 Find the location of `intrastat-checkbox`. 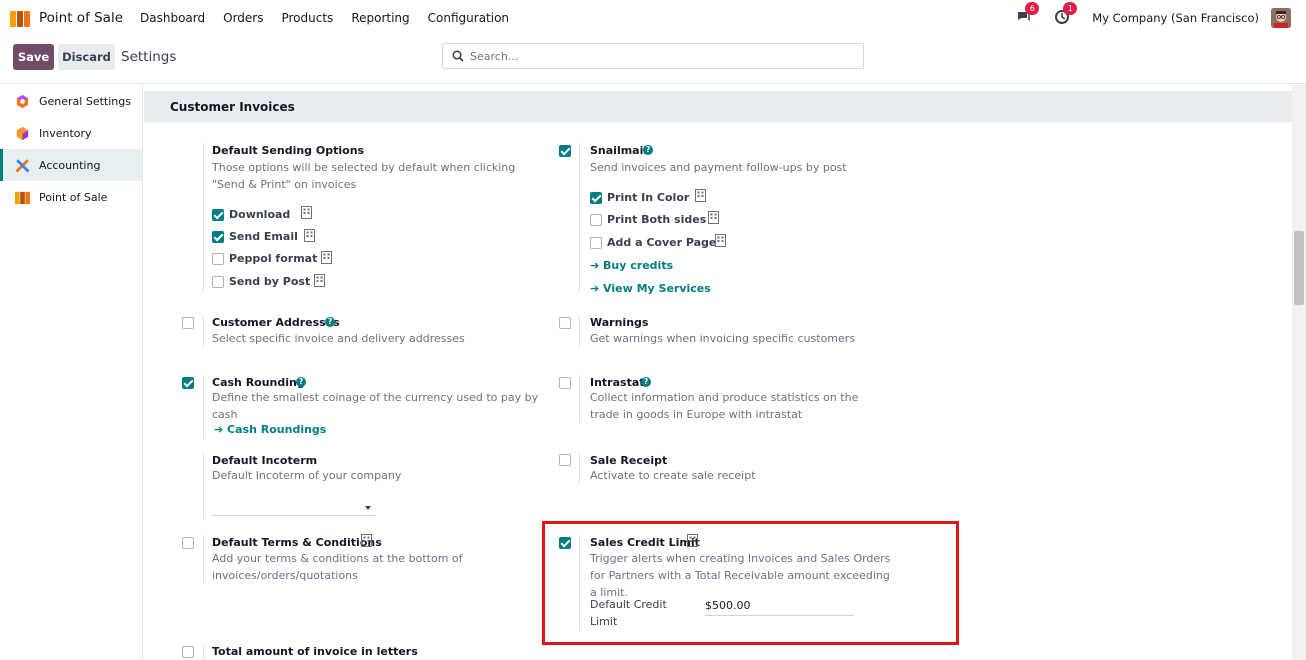

intrastat-checkbox is located at coordinates (565, 383).